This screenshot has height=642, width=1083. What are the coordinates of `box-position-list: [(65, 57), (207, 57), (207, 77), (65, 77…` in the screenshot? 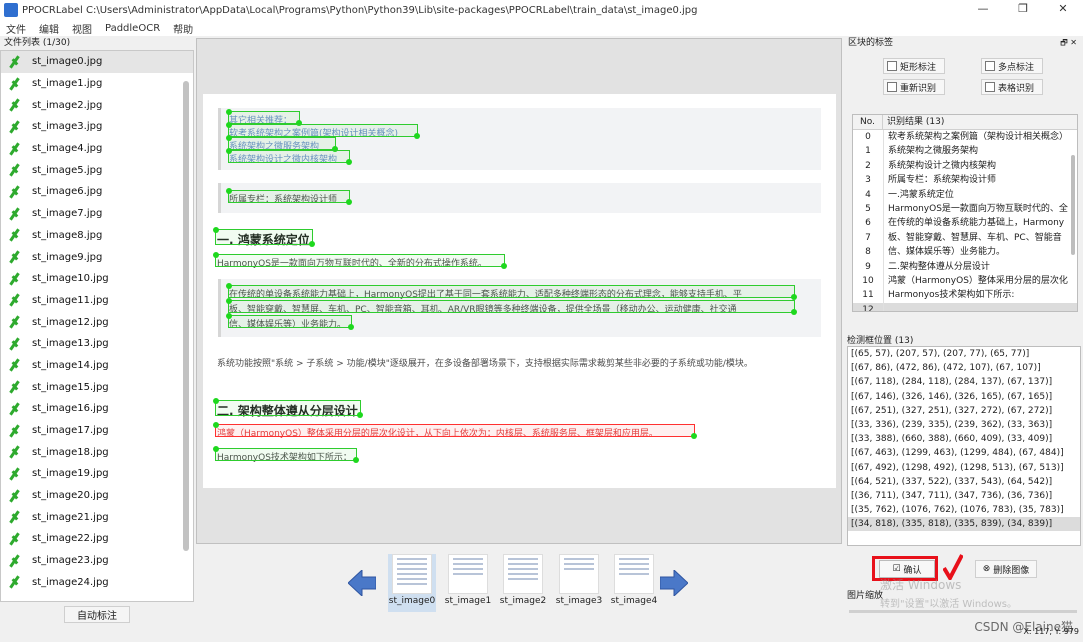 It's located at (964, 446).